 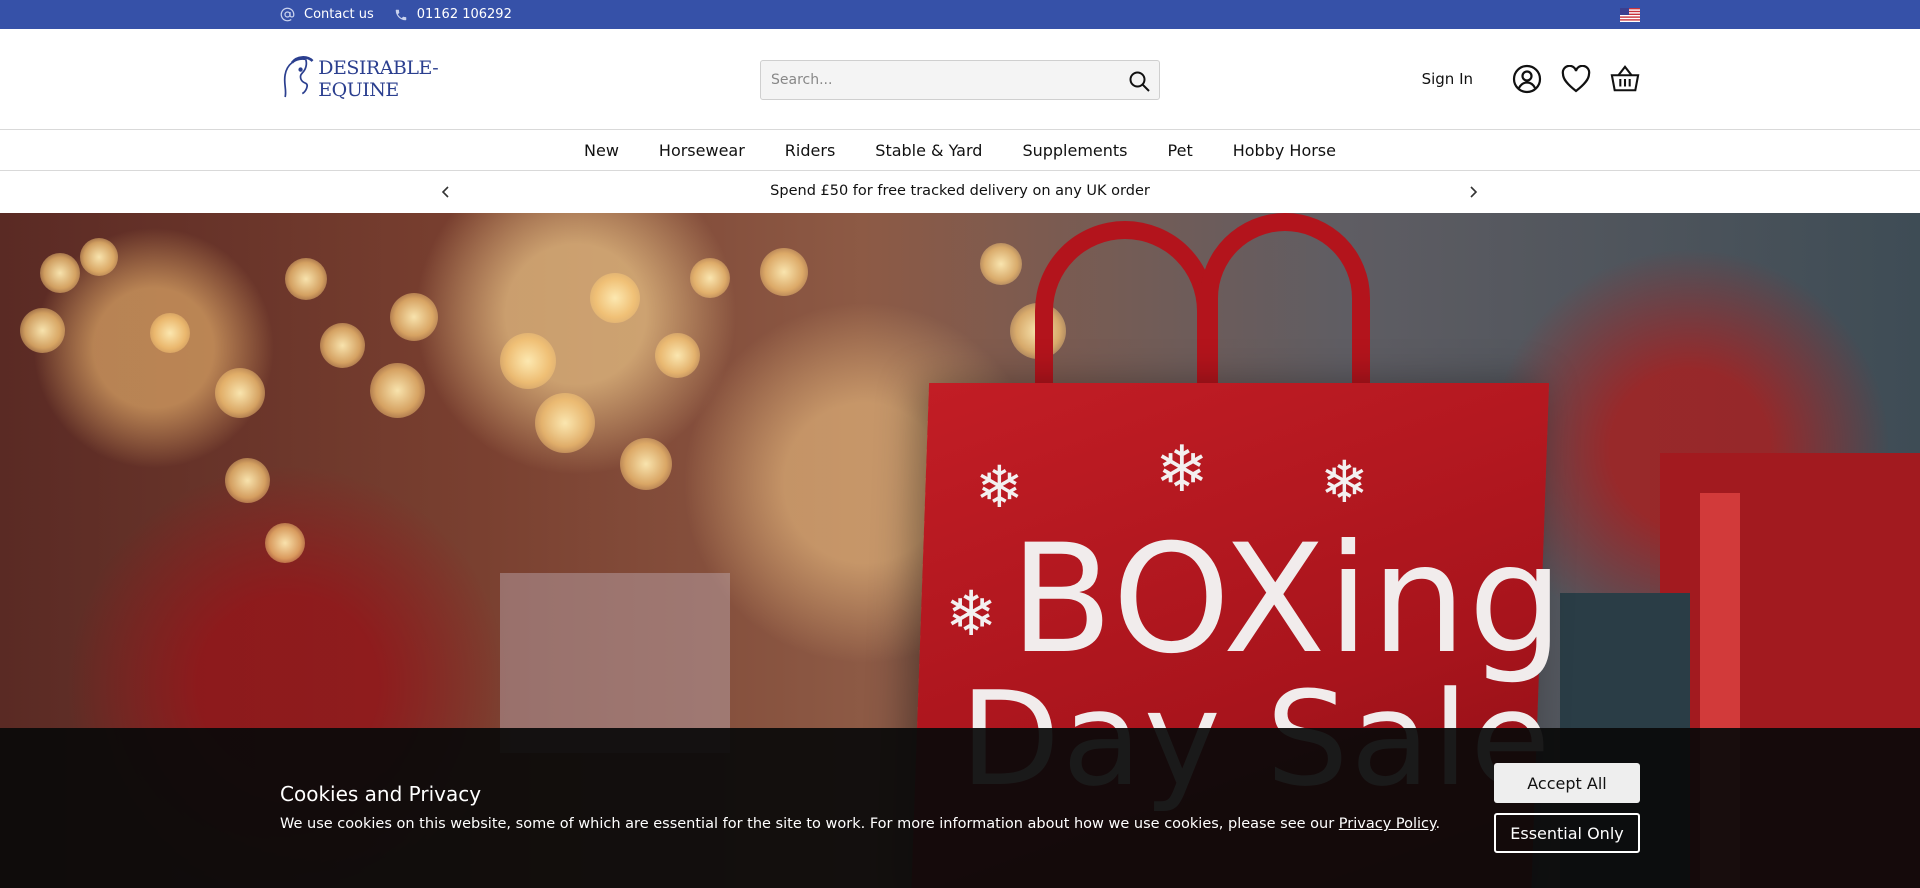 I want to click on nav-item-riders: Riders, so click(x=810, y=150).